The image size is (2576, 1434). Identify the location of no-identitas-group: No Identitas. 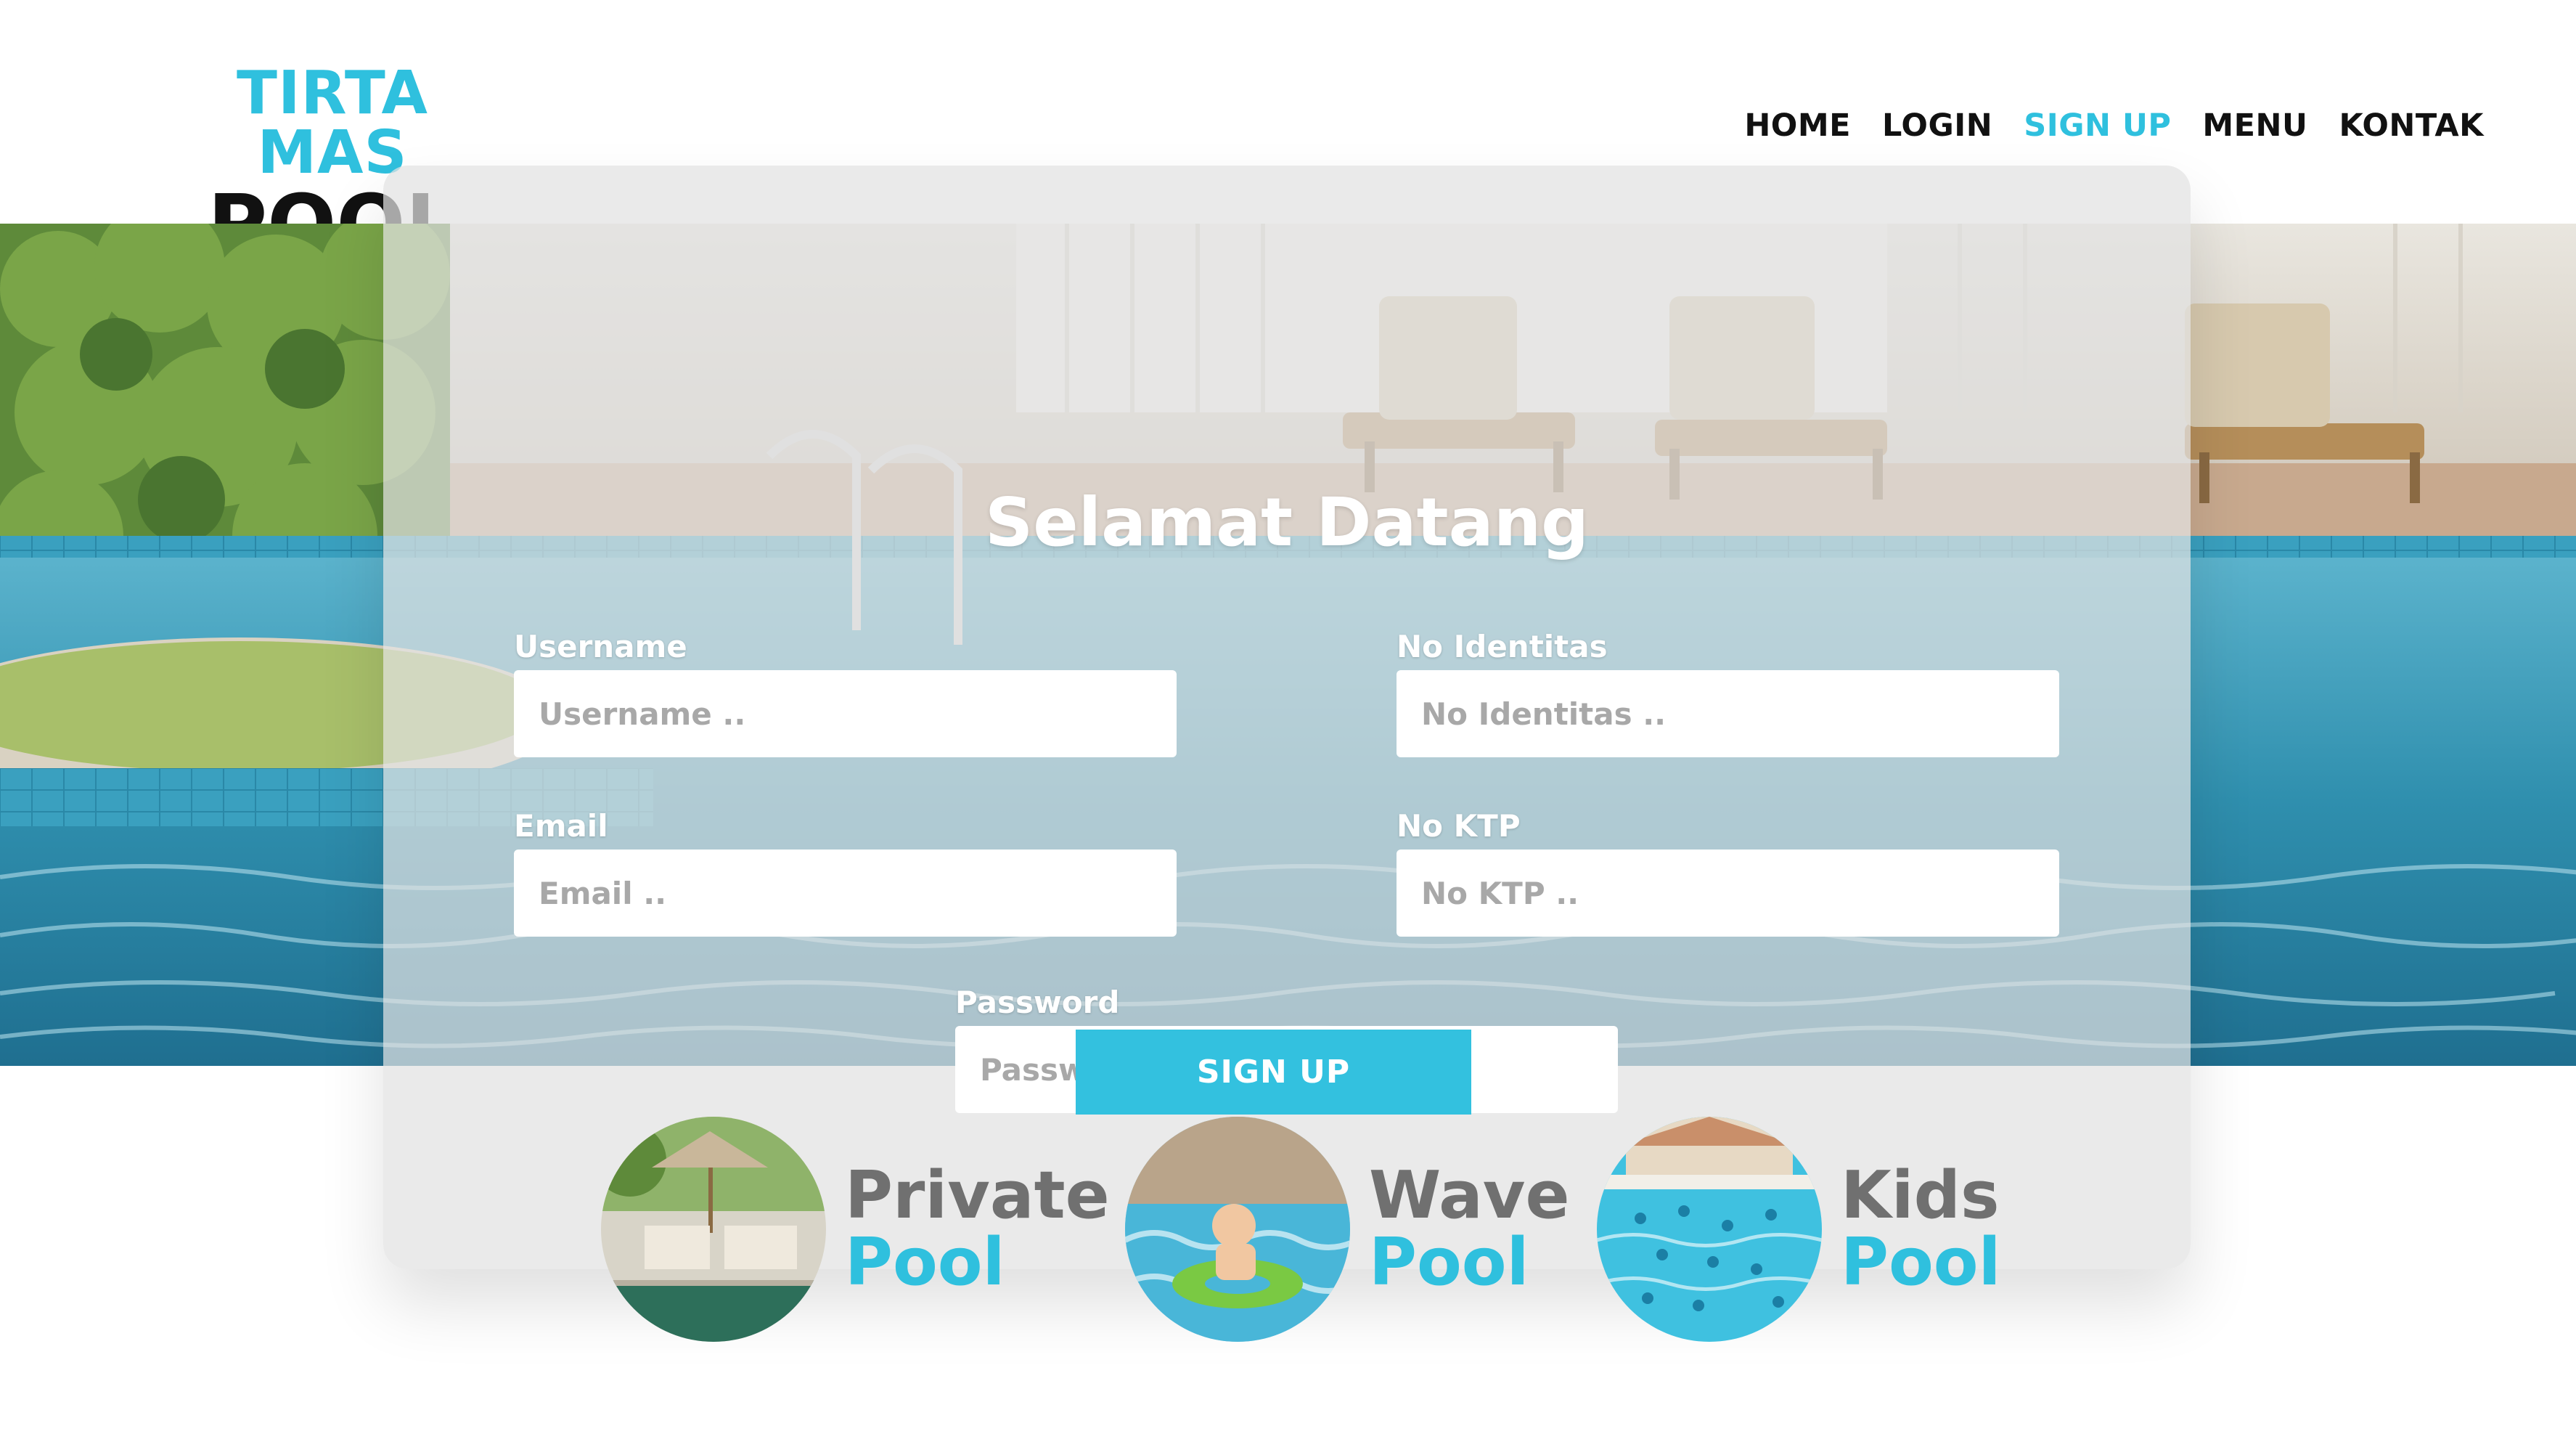
(1728, 693).